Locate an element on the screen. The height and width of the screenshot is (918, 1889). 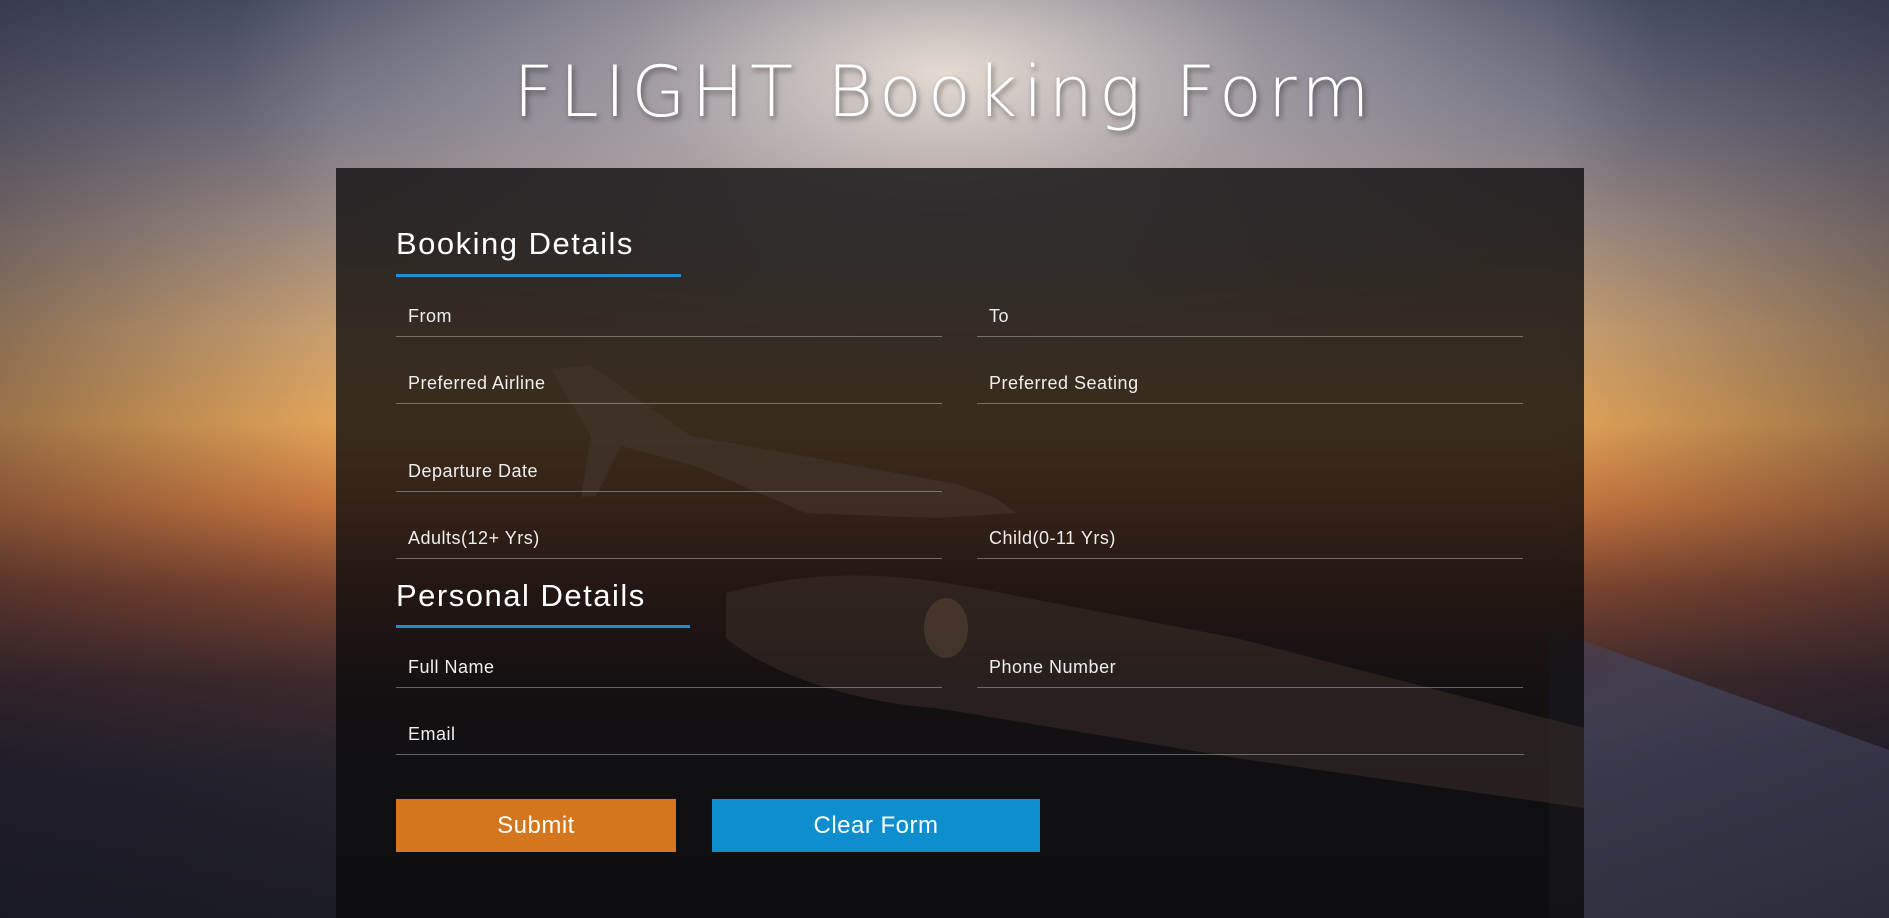
departure-date-input is located at coordinates (669, 471).